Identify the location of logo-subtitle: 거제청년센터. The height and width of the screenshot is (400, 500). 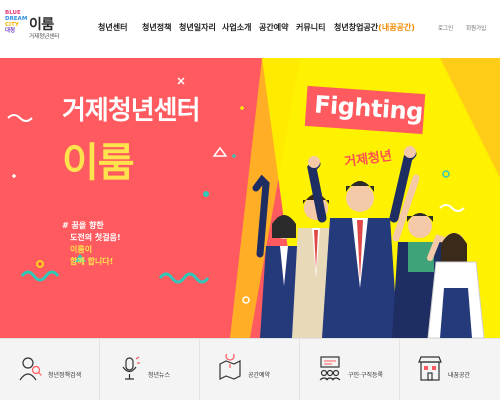
(44, 37).